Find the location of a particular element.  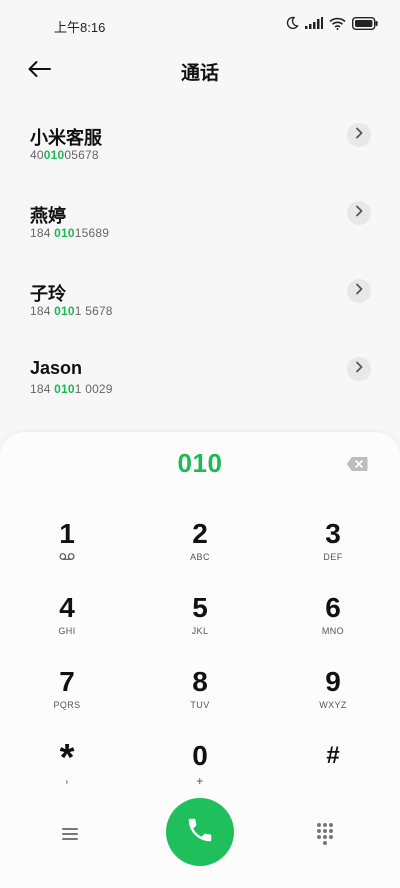

key-digit: 6 is located at coordinates (333, 607).